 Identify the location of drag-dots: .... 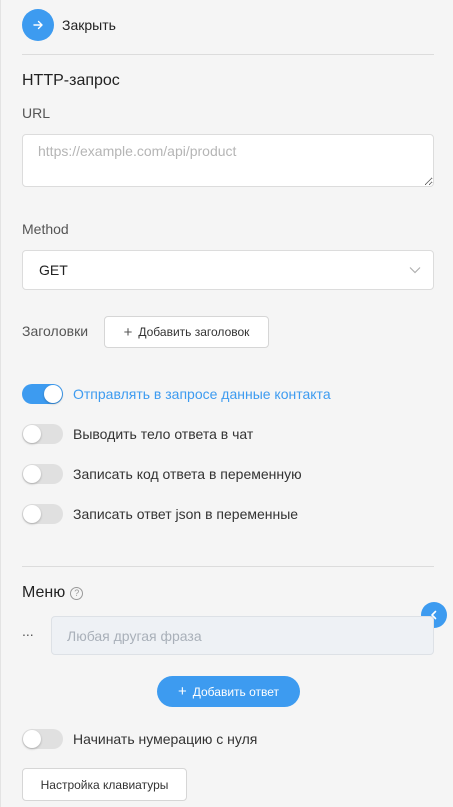
(28, 631).